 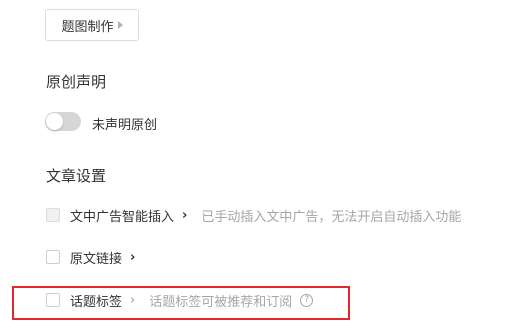 I want to click on topic-tags-checkbox, so click(x=53, y=300).